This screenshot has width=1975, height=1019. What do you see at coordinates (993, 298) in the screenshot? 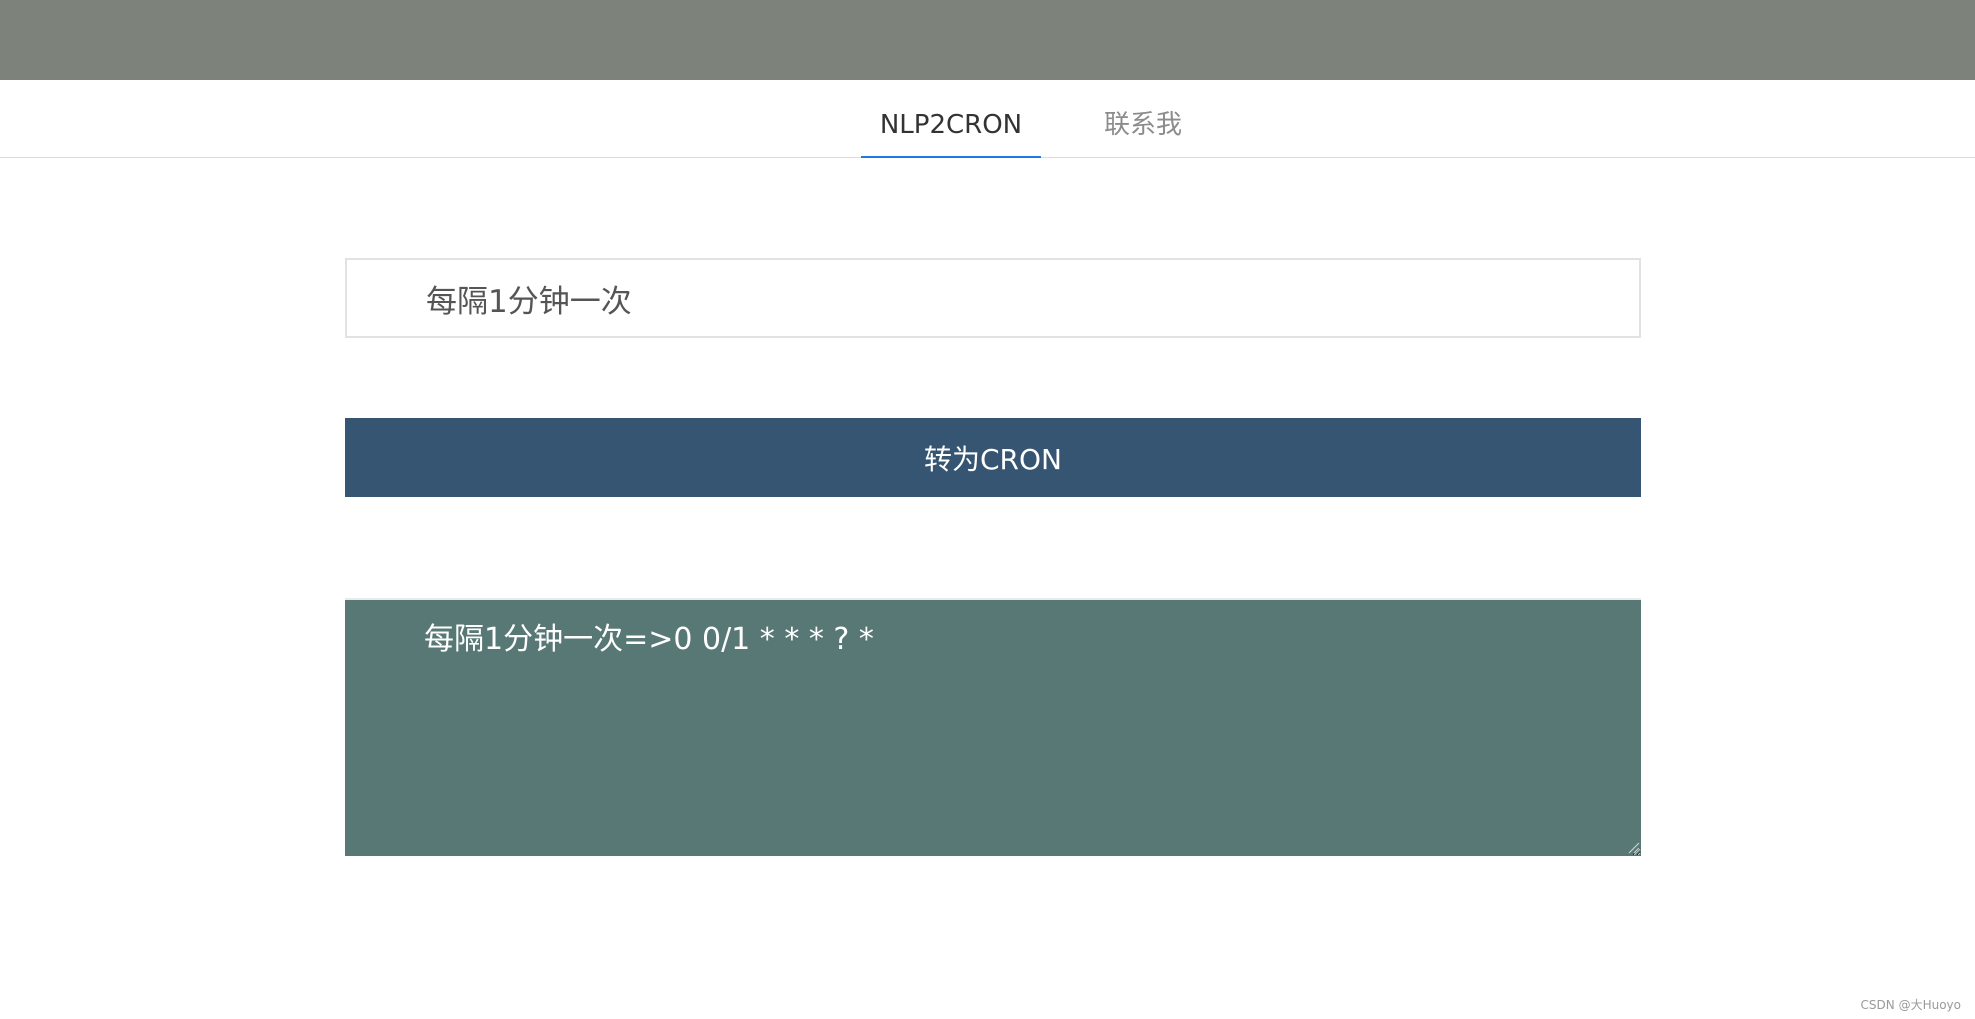
I see `natural-language-input` at bounding box center [993, 298].